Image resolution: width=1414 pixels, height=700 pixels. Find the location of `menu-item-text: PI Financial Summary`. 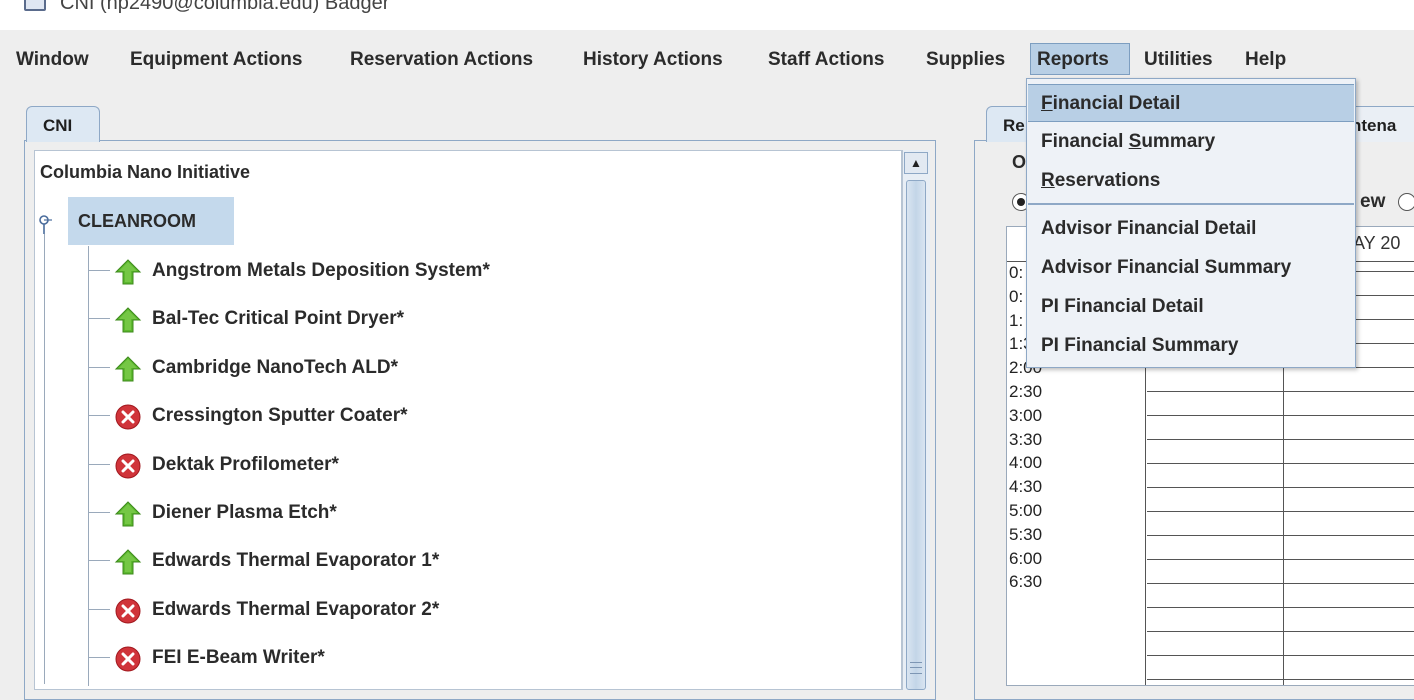

menu-item-text: PI Financial Summary is located at coordinates (1140, 345).